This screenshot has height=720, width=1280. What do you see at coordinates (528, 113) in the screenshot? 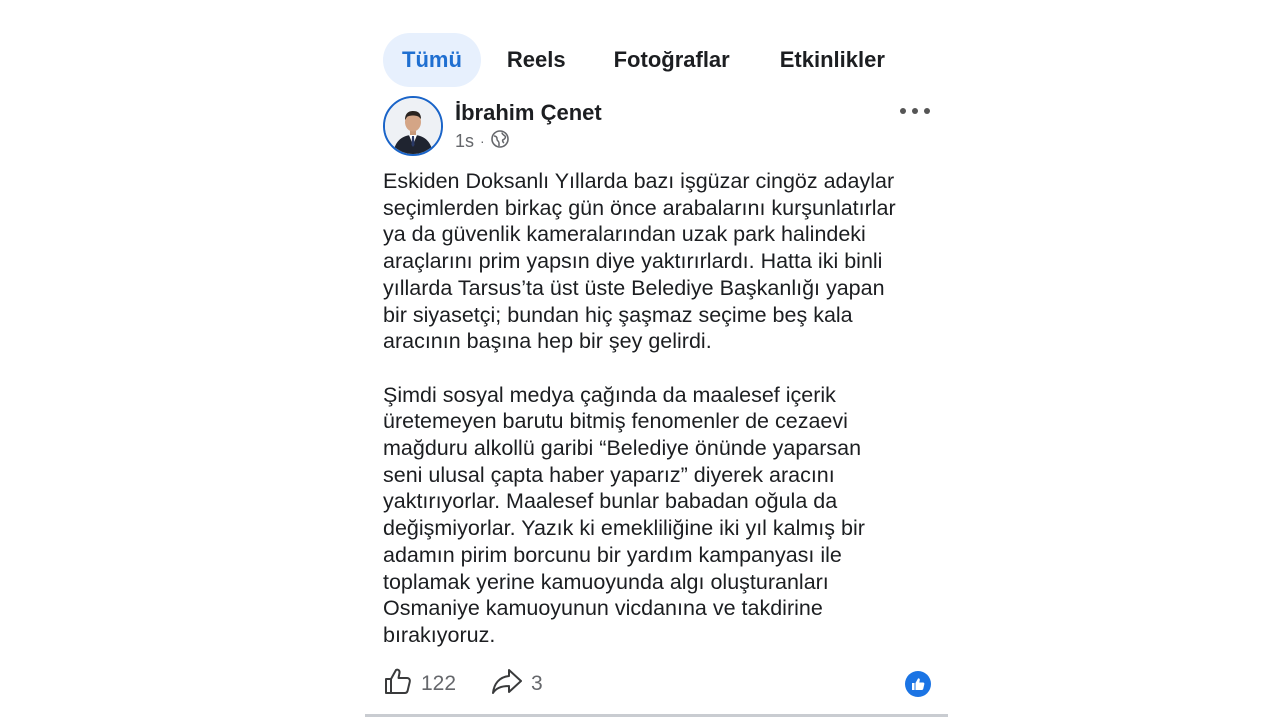
I see `post-author-name: İbrahim Çenet` at bounding box center [528, 113].